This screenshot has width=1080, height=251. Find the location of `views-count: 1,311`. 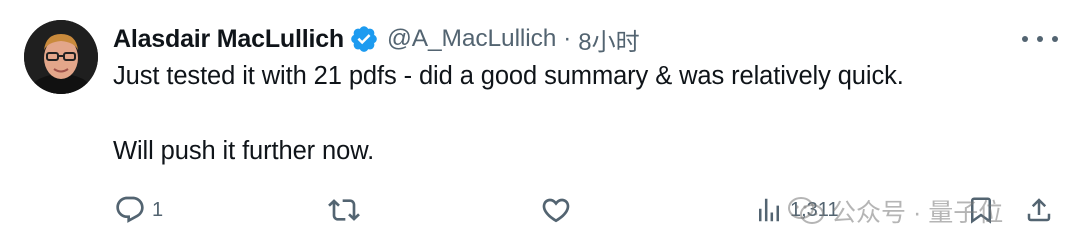

views-count: 1,311 is located at coordinates (814, 209).